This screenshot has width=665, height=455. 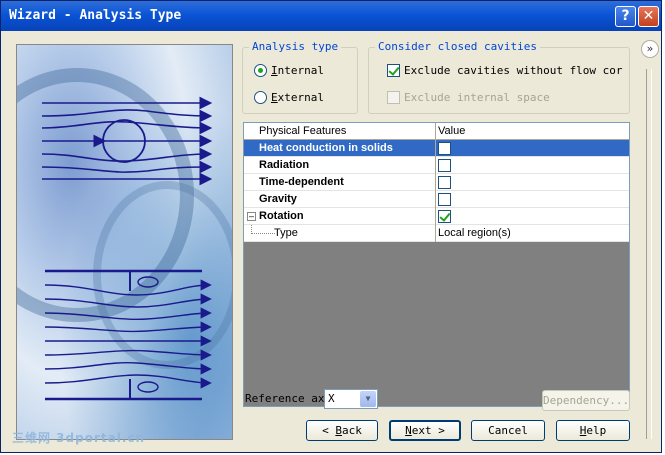 I want to click on grid-header: Physical Features Value, so click(x=436, y=131).